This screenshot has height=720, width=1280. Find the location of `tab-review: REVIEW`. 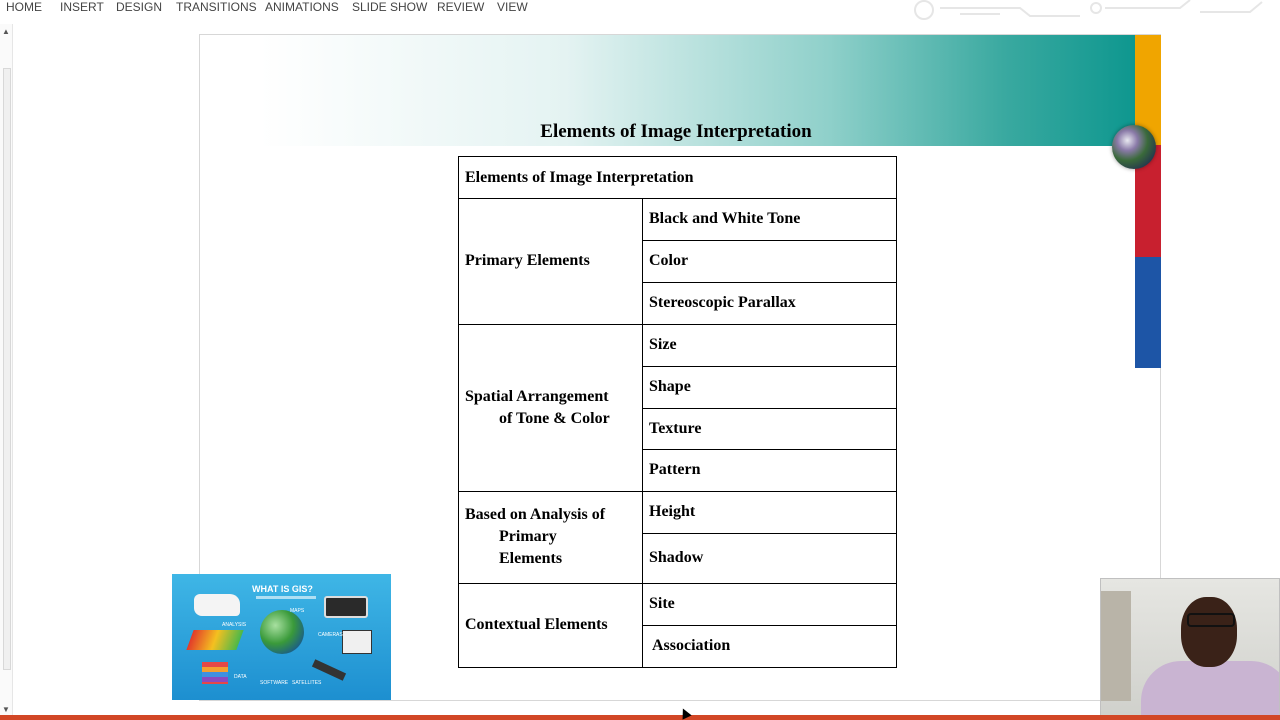

tab-review: REVIEW is located at coordinates (460, 7).